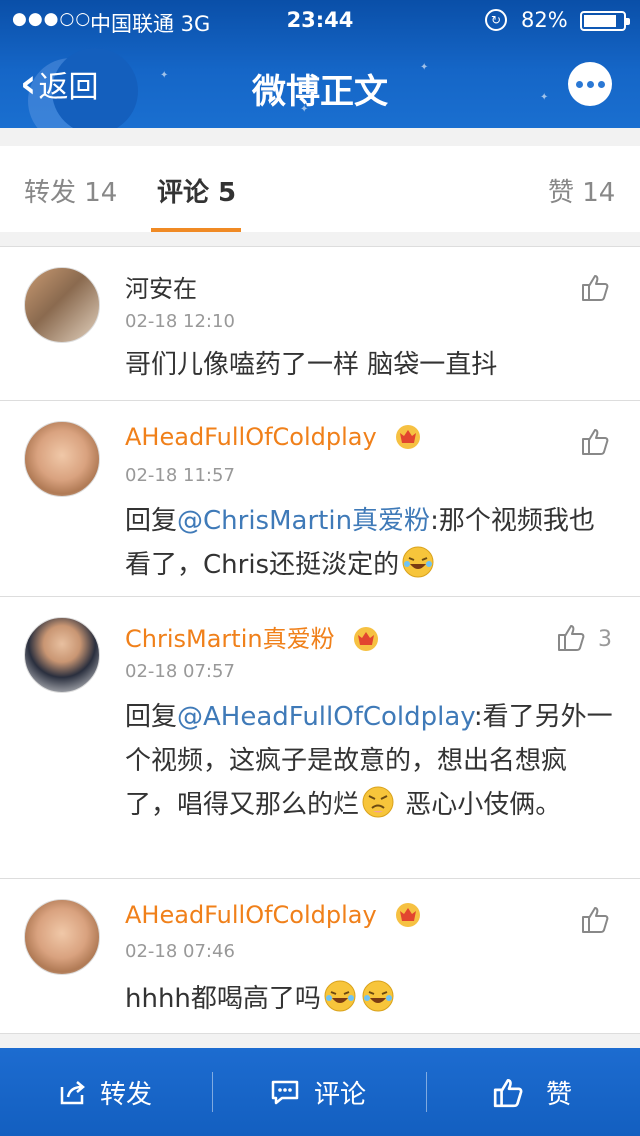 This screenshot has height=1136, width=640. I want to click on username-text: ChrisMartin真爱粉, so click(230, 639).